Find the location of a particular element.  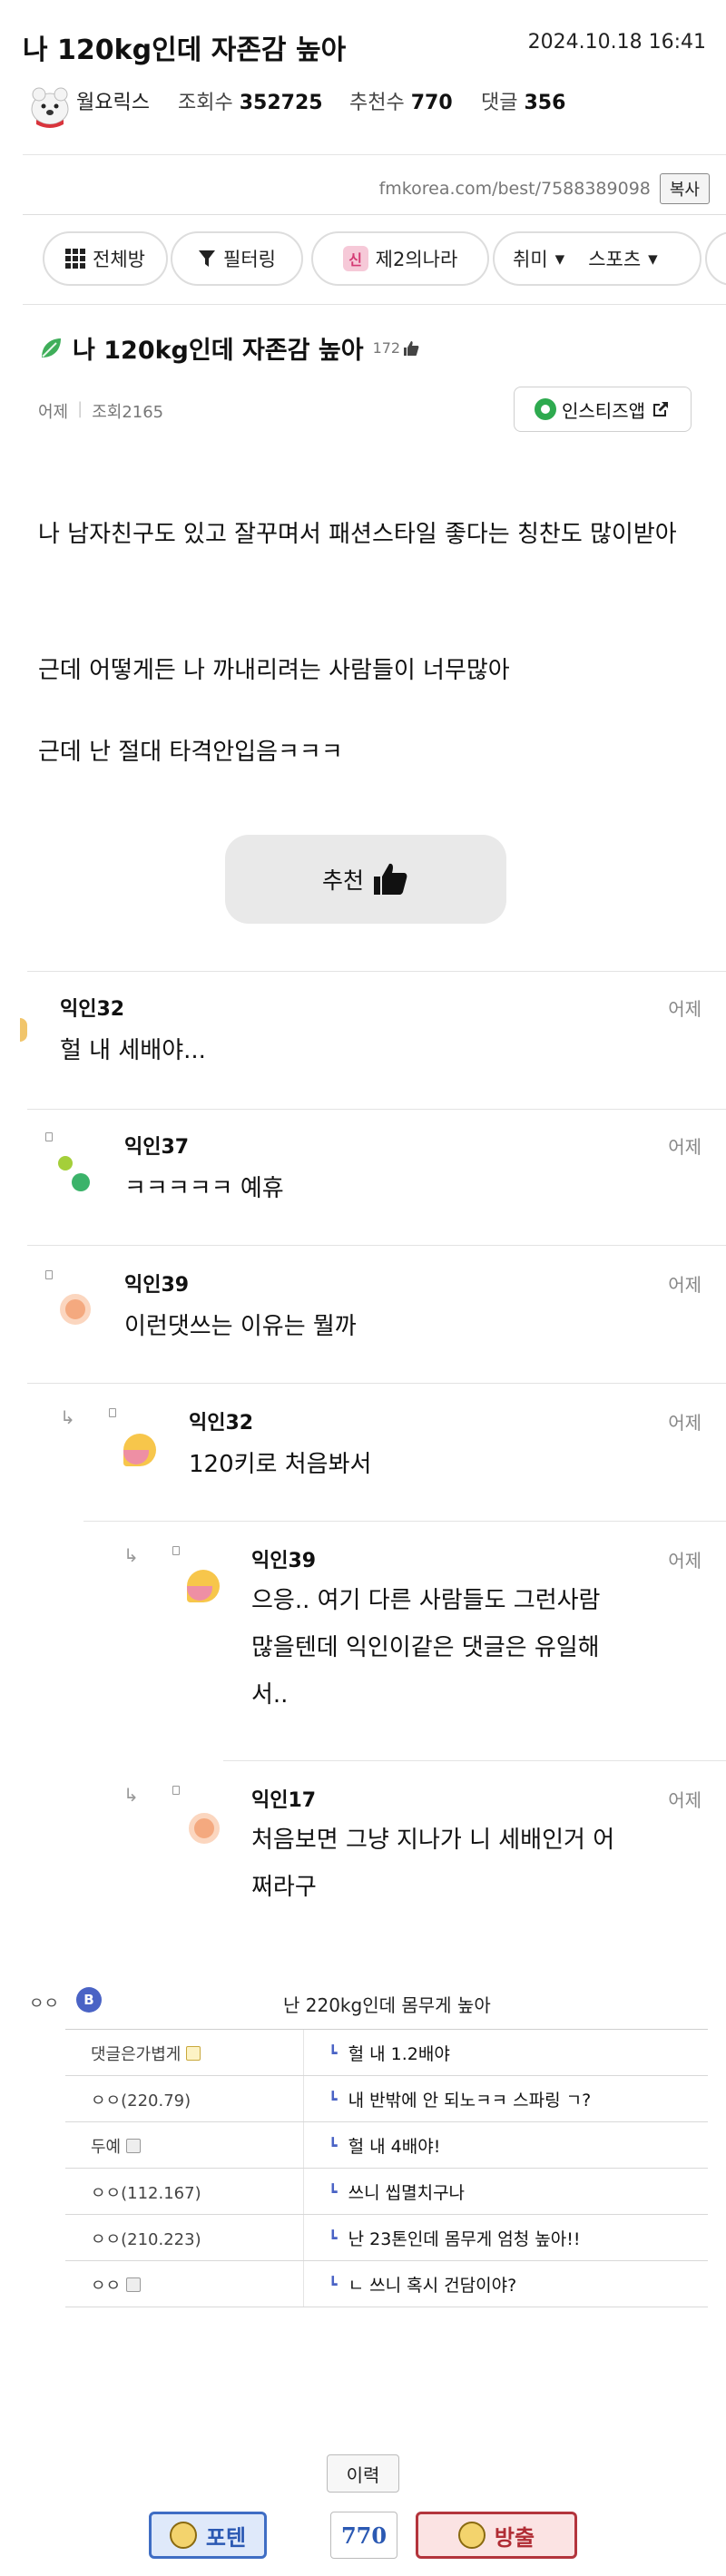

insti-app-button: 인스티즈앱 is located at coordinates (603, 409).